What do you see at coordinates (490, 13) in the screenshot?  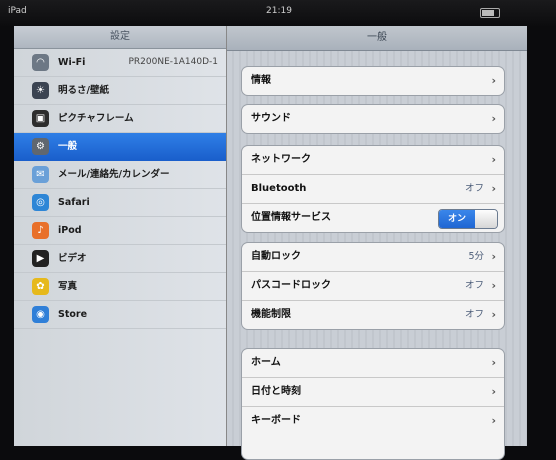 I see `battery-icon` at bounding box center [490, 13].